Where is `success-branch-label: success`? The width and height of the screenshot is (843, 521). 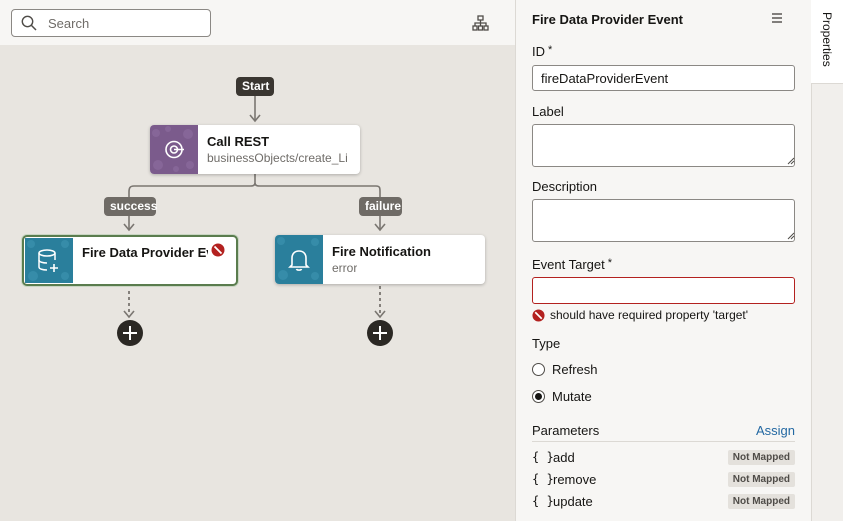
success-branch-label: success is located at coordinates (130, 206).